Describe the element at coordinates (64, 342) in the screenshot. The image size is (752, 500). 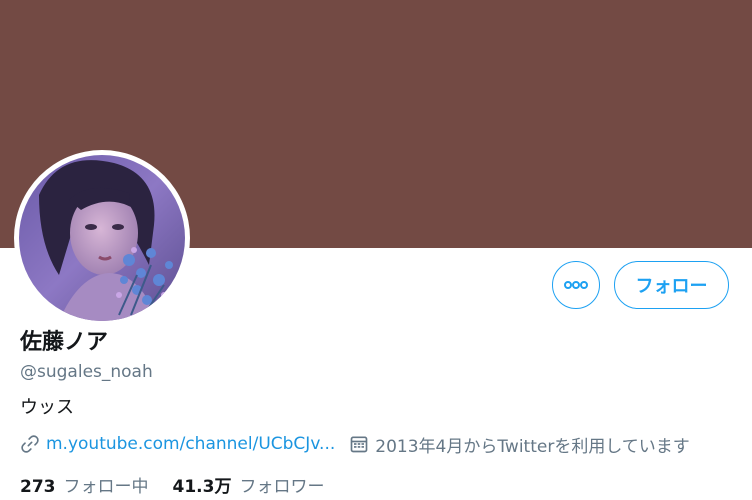
I see `display-name: 佐藤ノア` at that location.